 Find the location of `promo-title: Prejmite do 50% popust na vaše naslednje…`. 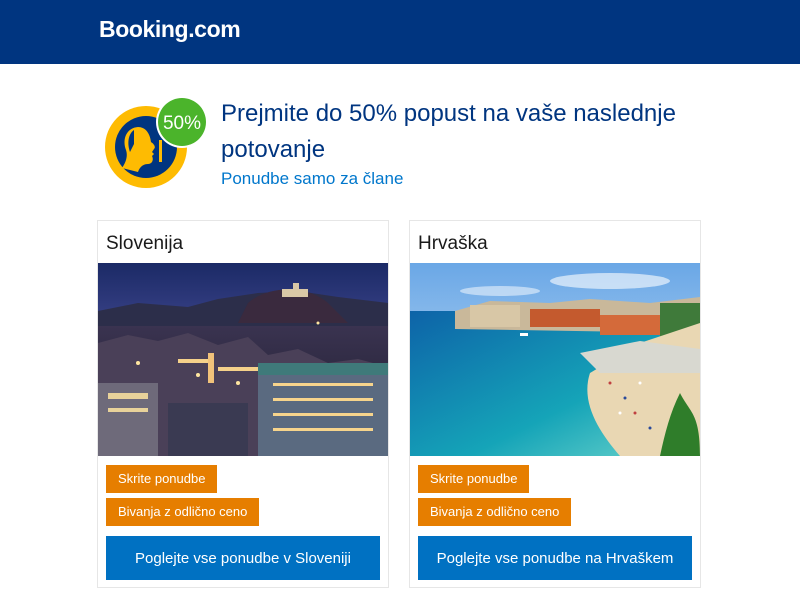

promo-title: Prejmite do 50% popust na vaše naslednje… is located at coordinates (448, 131).